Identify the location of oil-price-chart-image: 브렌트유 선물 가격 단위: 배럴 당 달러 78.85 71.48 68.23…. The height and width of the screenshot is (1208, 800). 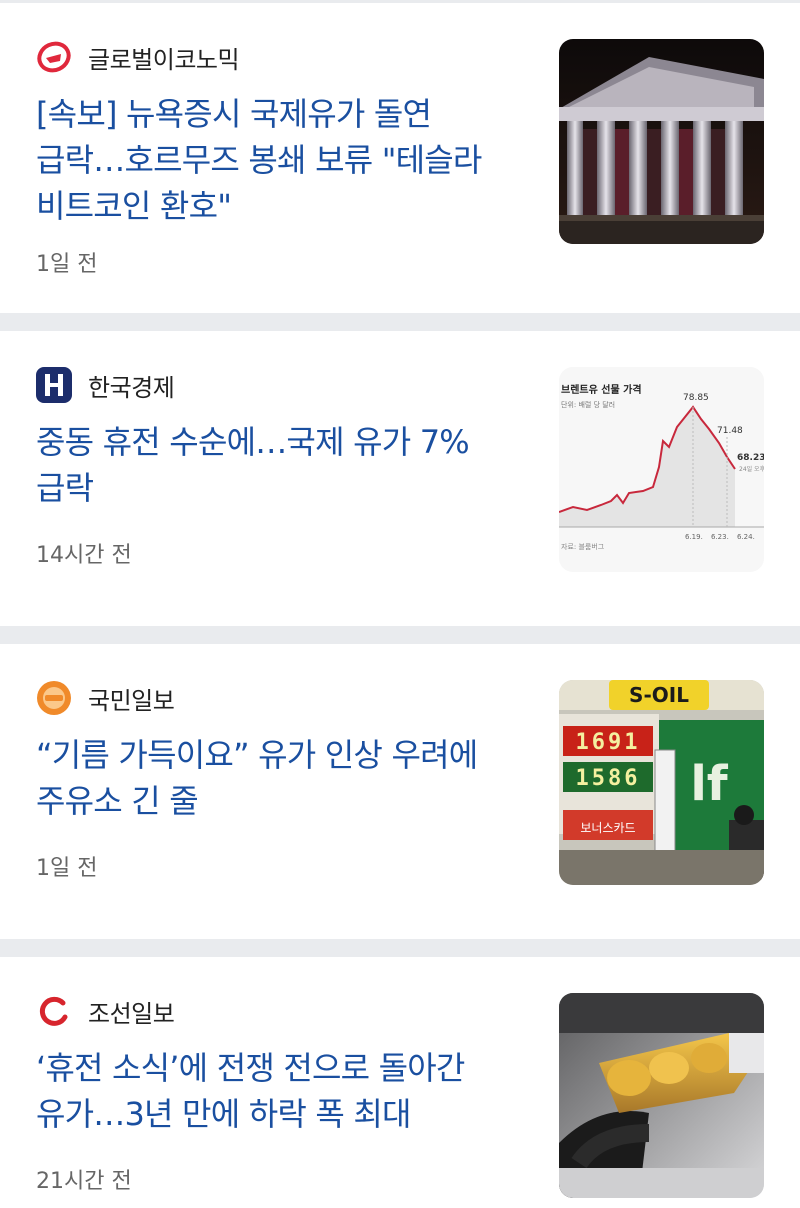
(661, 469).